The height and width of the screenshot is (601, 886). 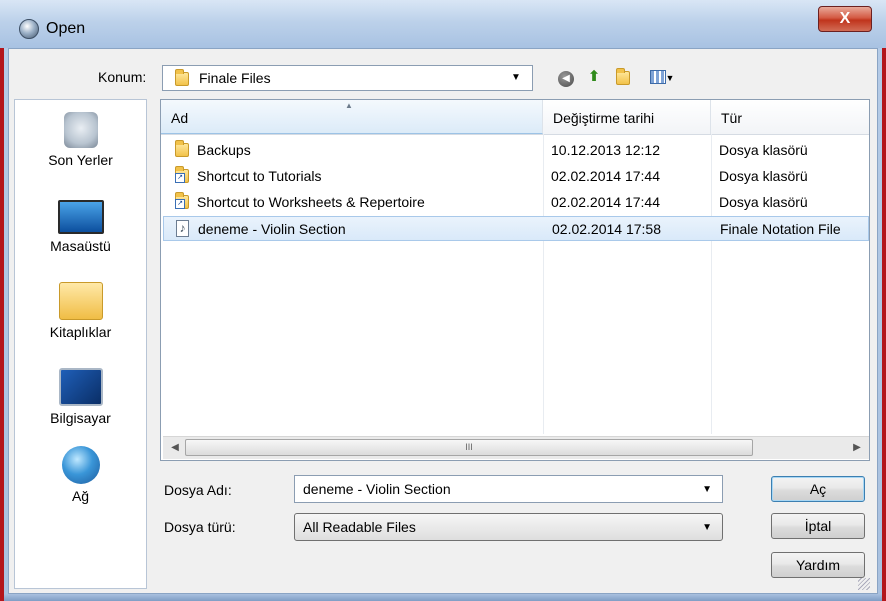 I want to click on file-name: deneme - Violin Section, so click(x=272, y=229).